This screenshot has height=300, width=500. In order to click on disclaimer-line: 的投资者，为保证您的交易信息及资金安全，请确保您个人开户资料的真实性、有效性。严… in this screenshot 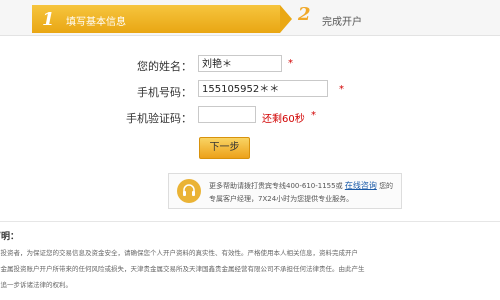, I will do `click(179, 253)`.